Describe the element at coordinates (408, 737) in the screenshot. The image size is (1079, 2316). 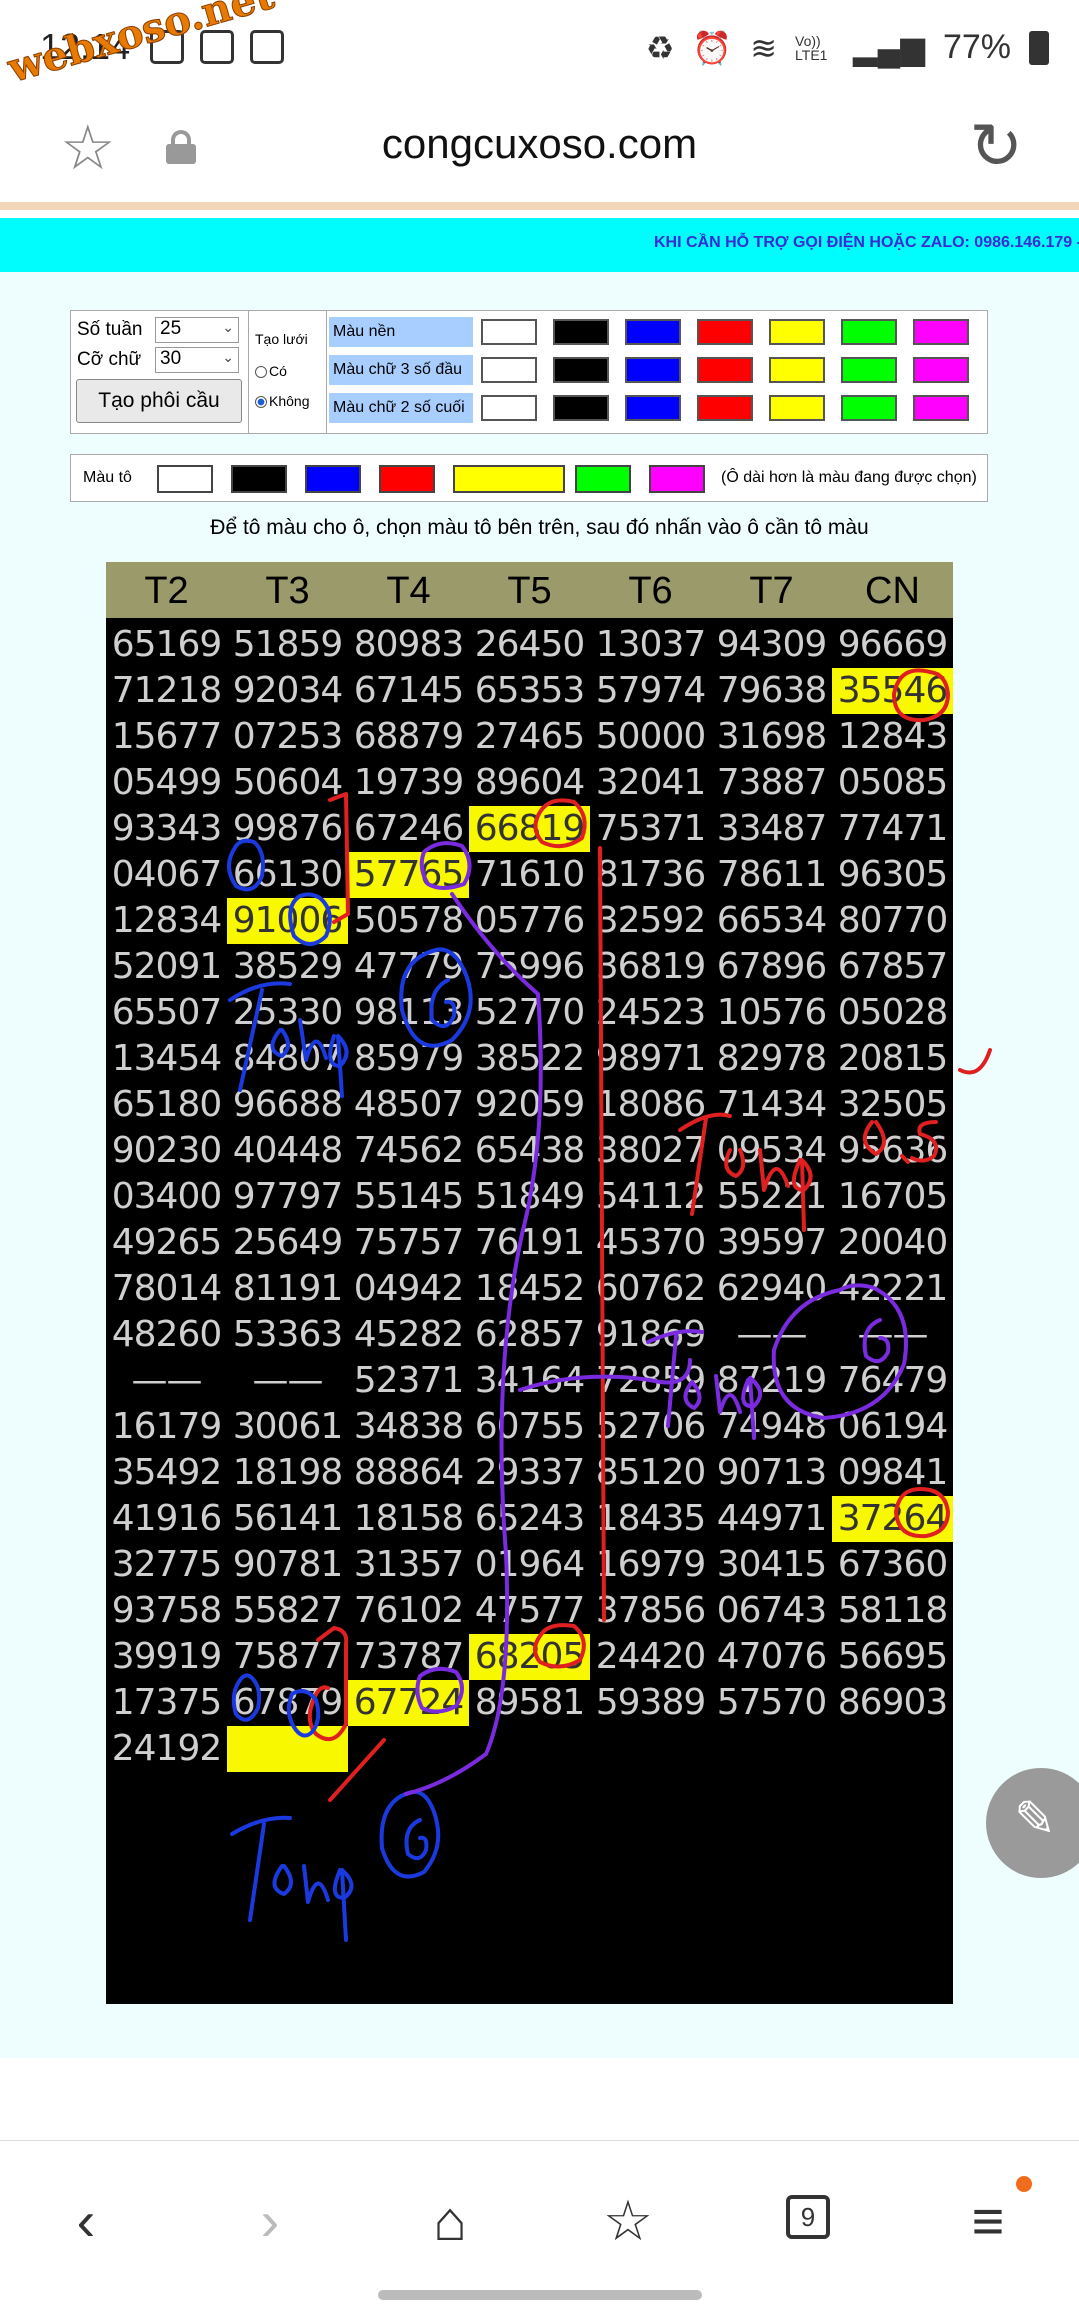
I see `grid-cell: 68879` at that location.